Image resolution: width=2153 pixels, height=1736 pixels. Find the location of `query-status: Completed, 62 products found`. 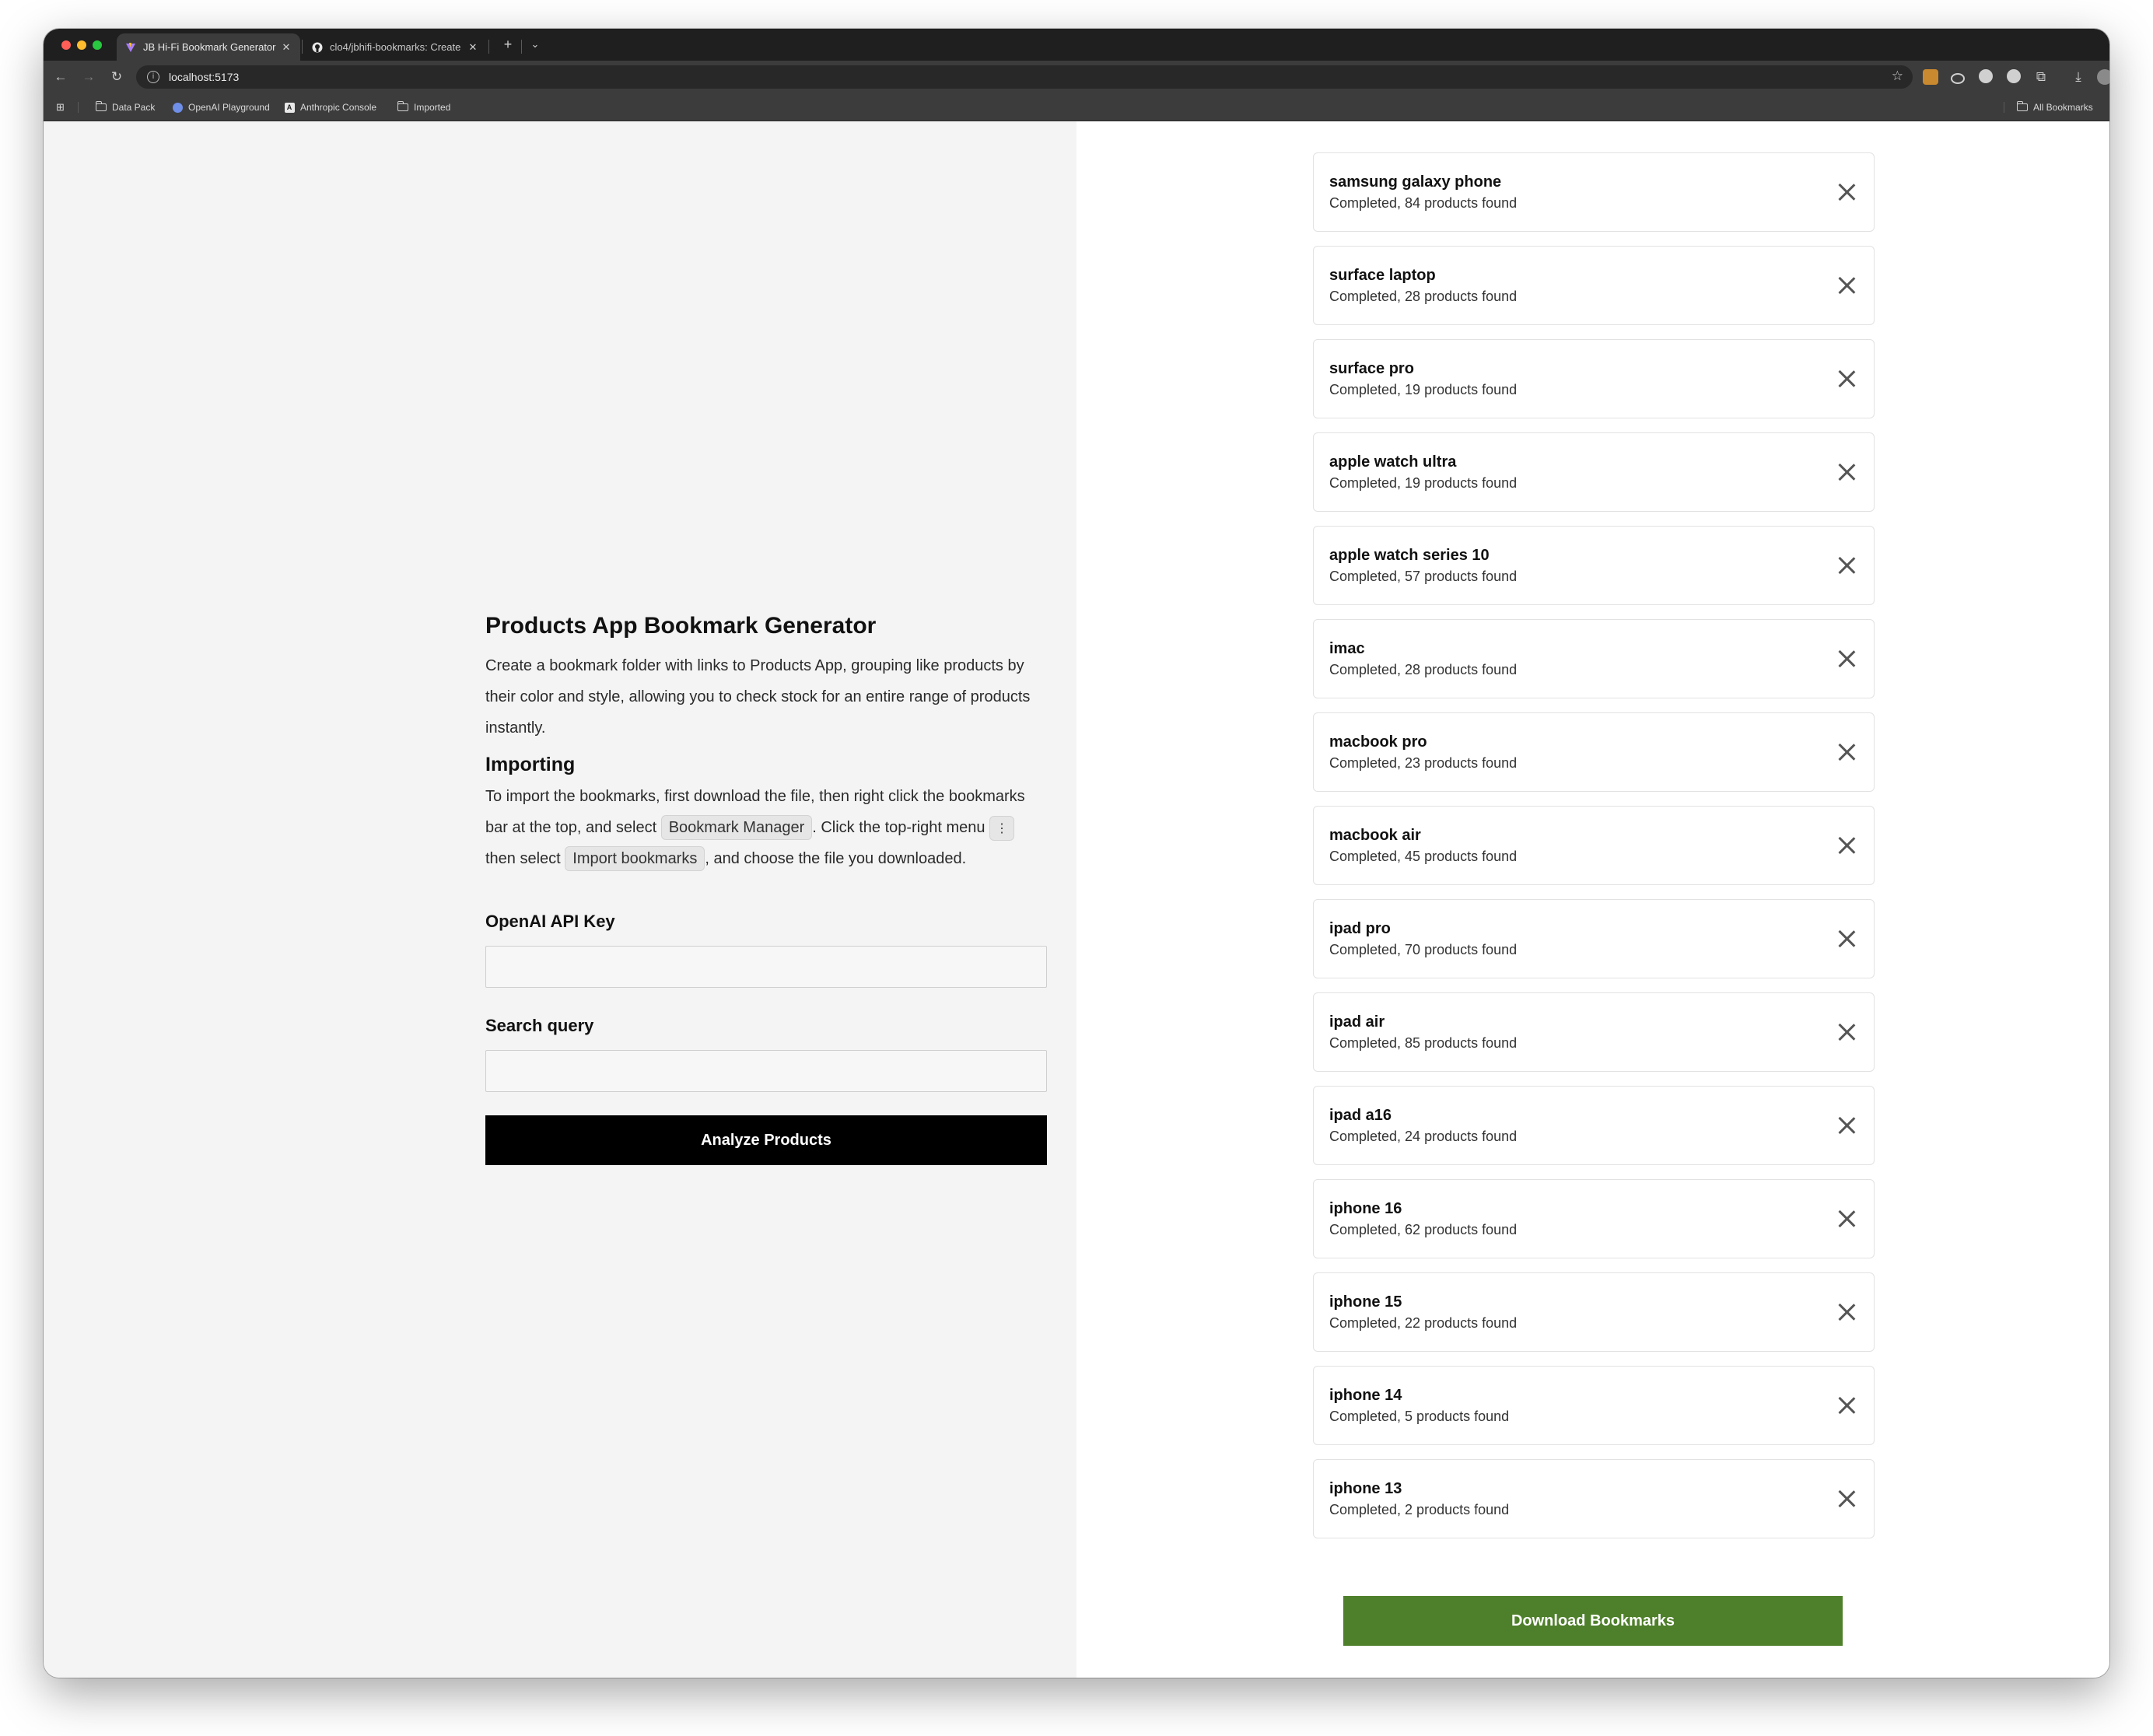

query-status: Completed, 62 products found is located at coordinates (1423, 1230).